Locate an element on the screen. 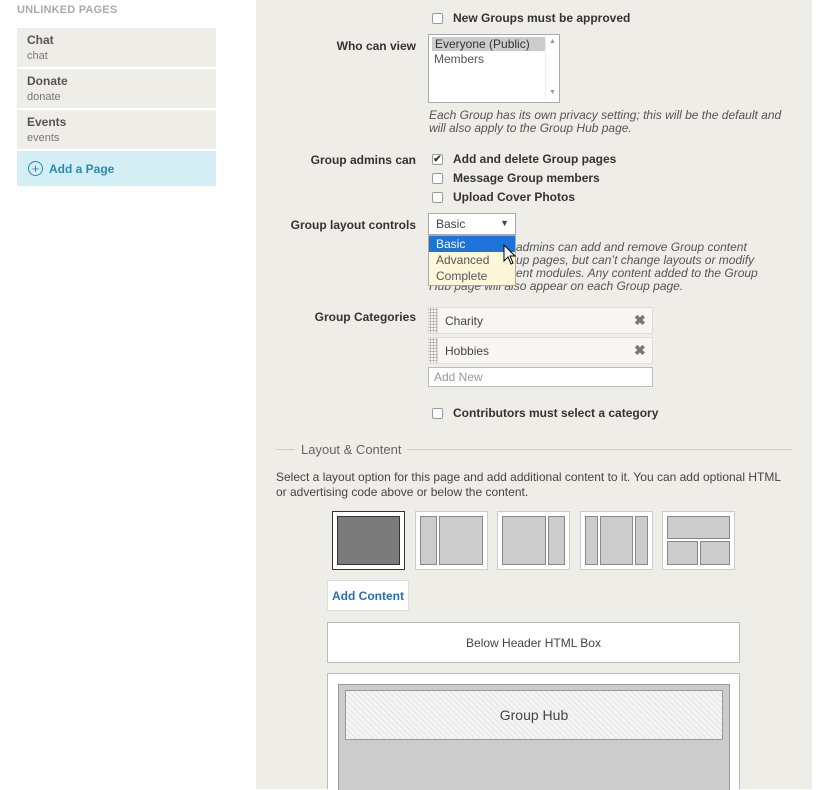  contributors-select-category-label: Contributors must select a category is located at coordinates (556, 413).